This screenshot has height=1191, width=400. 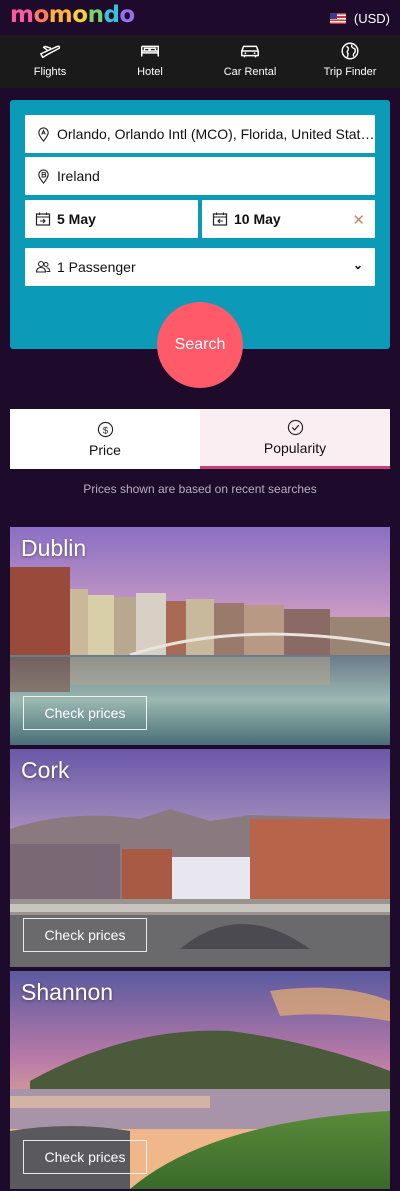 I want to click on nav-label: Flights, so click(x=50, y=72).